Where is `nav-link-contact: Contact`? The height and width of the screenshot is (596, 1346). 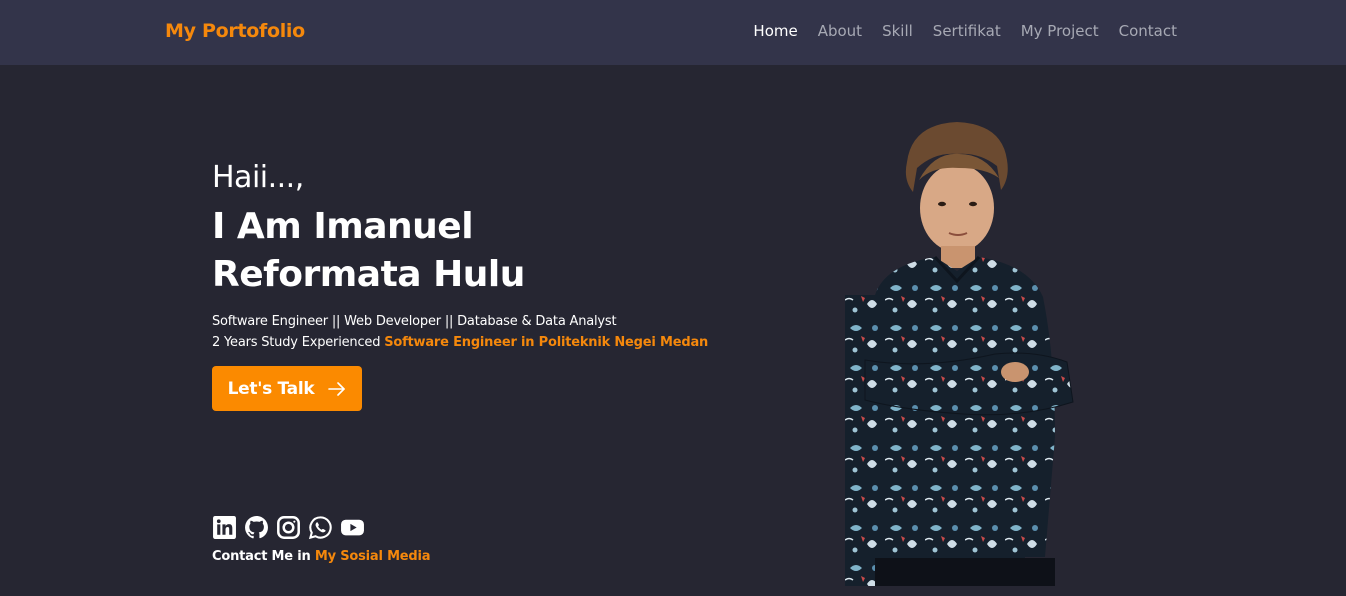 nav-link-contact: Contact is located at coordinates (1148, 31).